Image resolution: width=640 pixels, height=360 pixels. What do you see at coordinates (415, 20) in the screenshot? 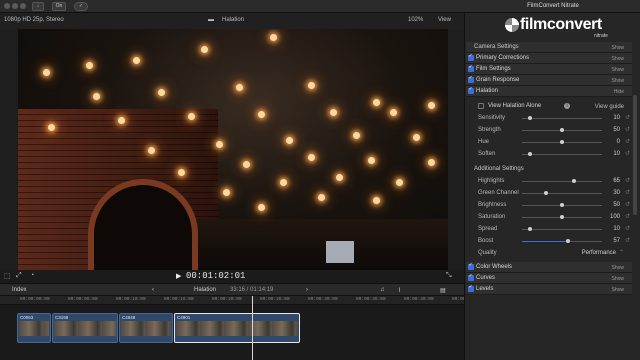
I see `zoom-level-dropdown: 102%` at bounding box center [415, 20].